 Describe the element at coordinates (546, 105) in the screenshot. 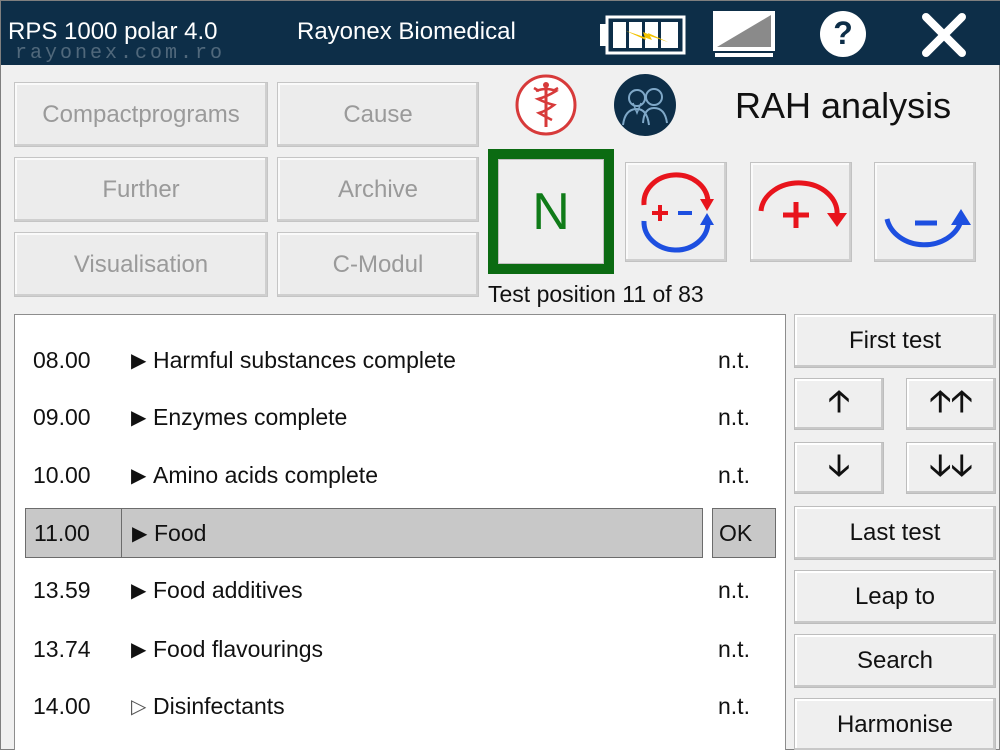

I see `caduceus-icon` at that location.